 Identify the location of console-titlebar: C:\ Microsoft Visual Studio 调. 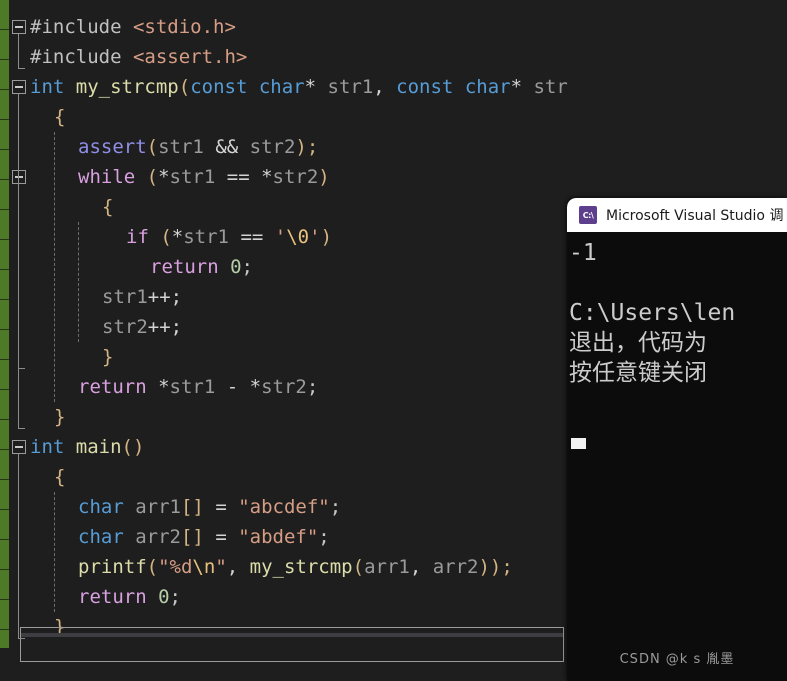
(677, 215).